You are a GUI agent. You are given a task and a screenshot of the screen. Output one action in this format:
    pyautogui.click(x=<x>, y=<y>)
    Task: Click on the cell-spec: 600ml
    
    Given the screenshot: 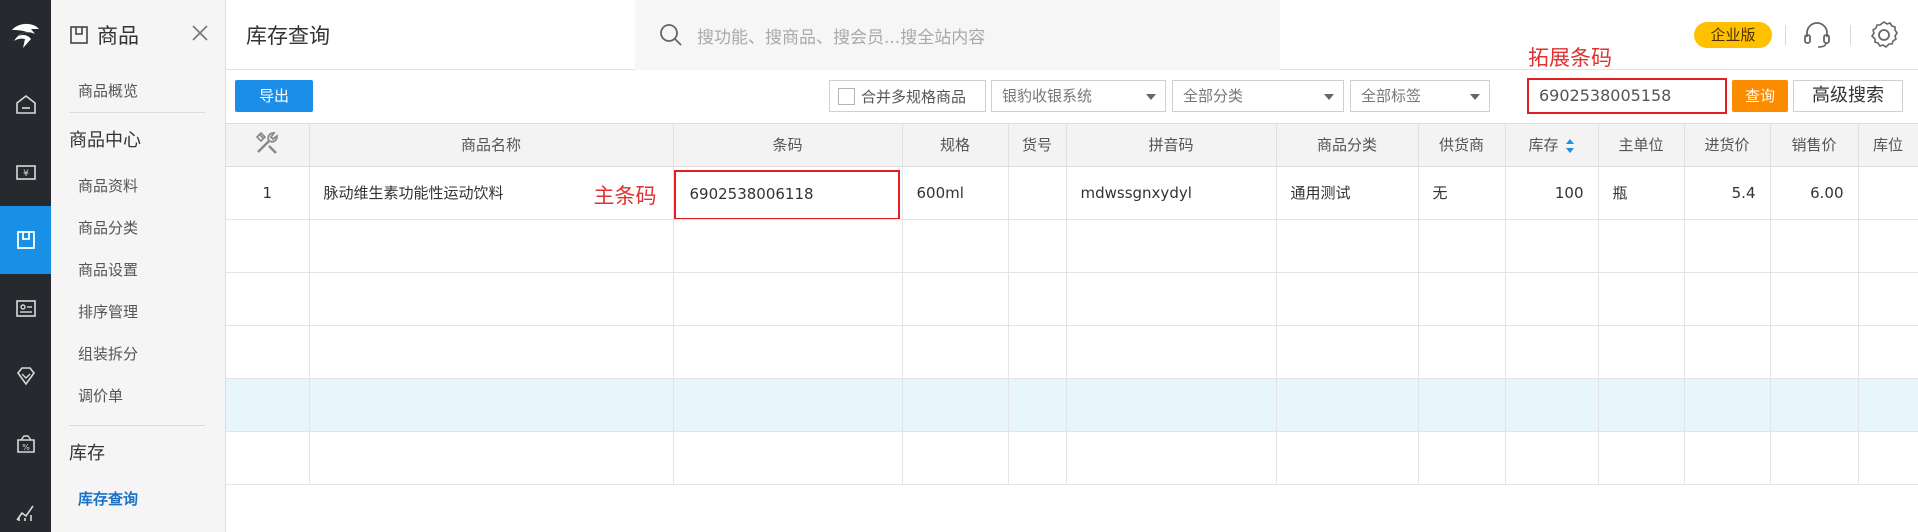 What is the action you would take?
    pyautogui.click(x=955, y=193)
    